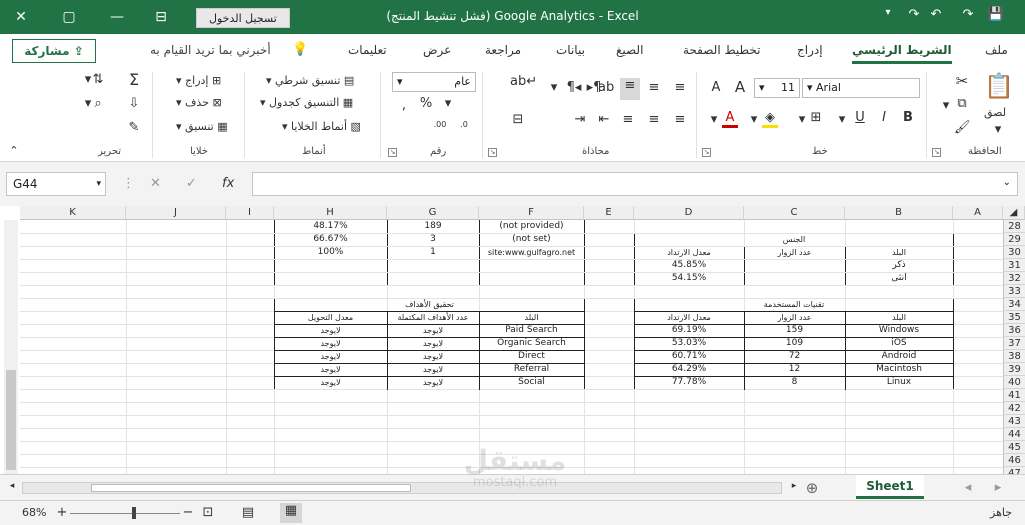 This screenshot has width=1025, height=525. I want to click on middle-align-icon: ≡, so click(654, 87).